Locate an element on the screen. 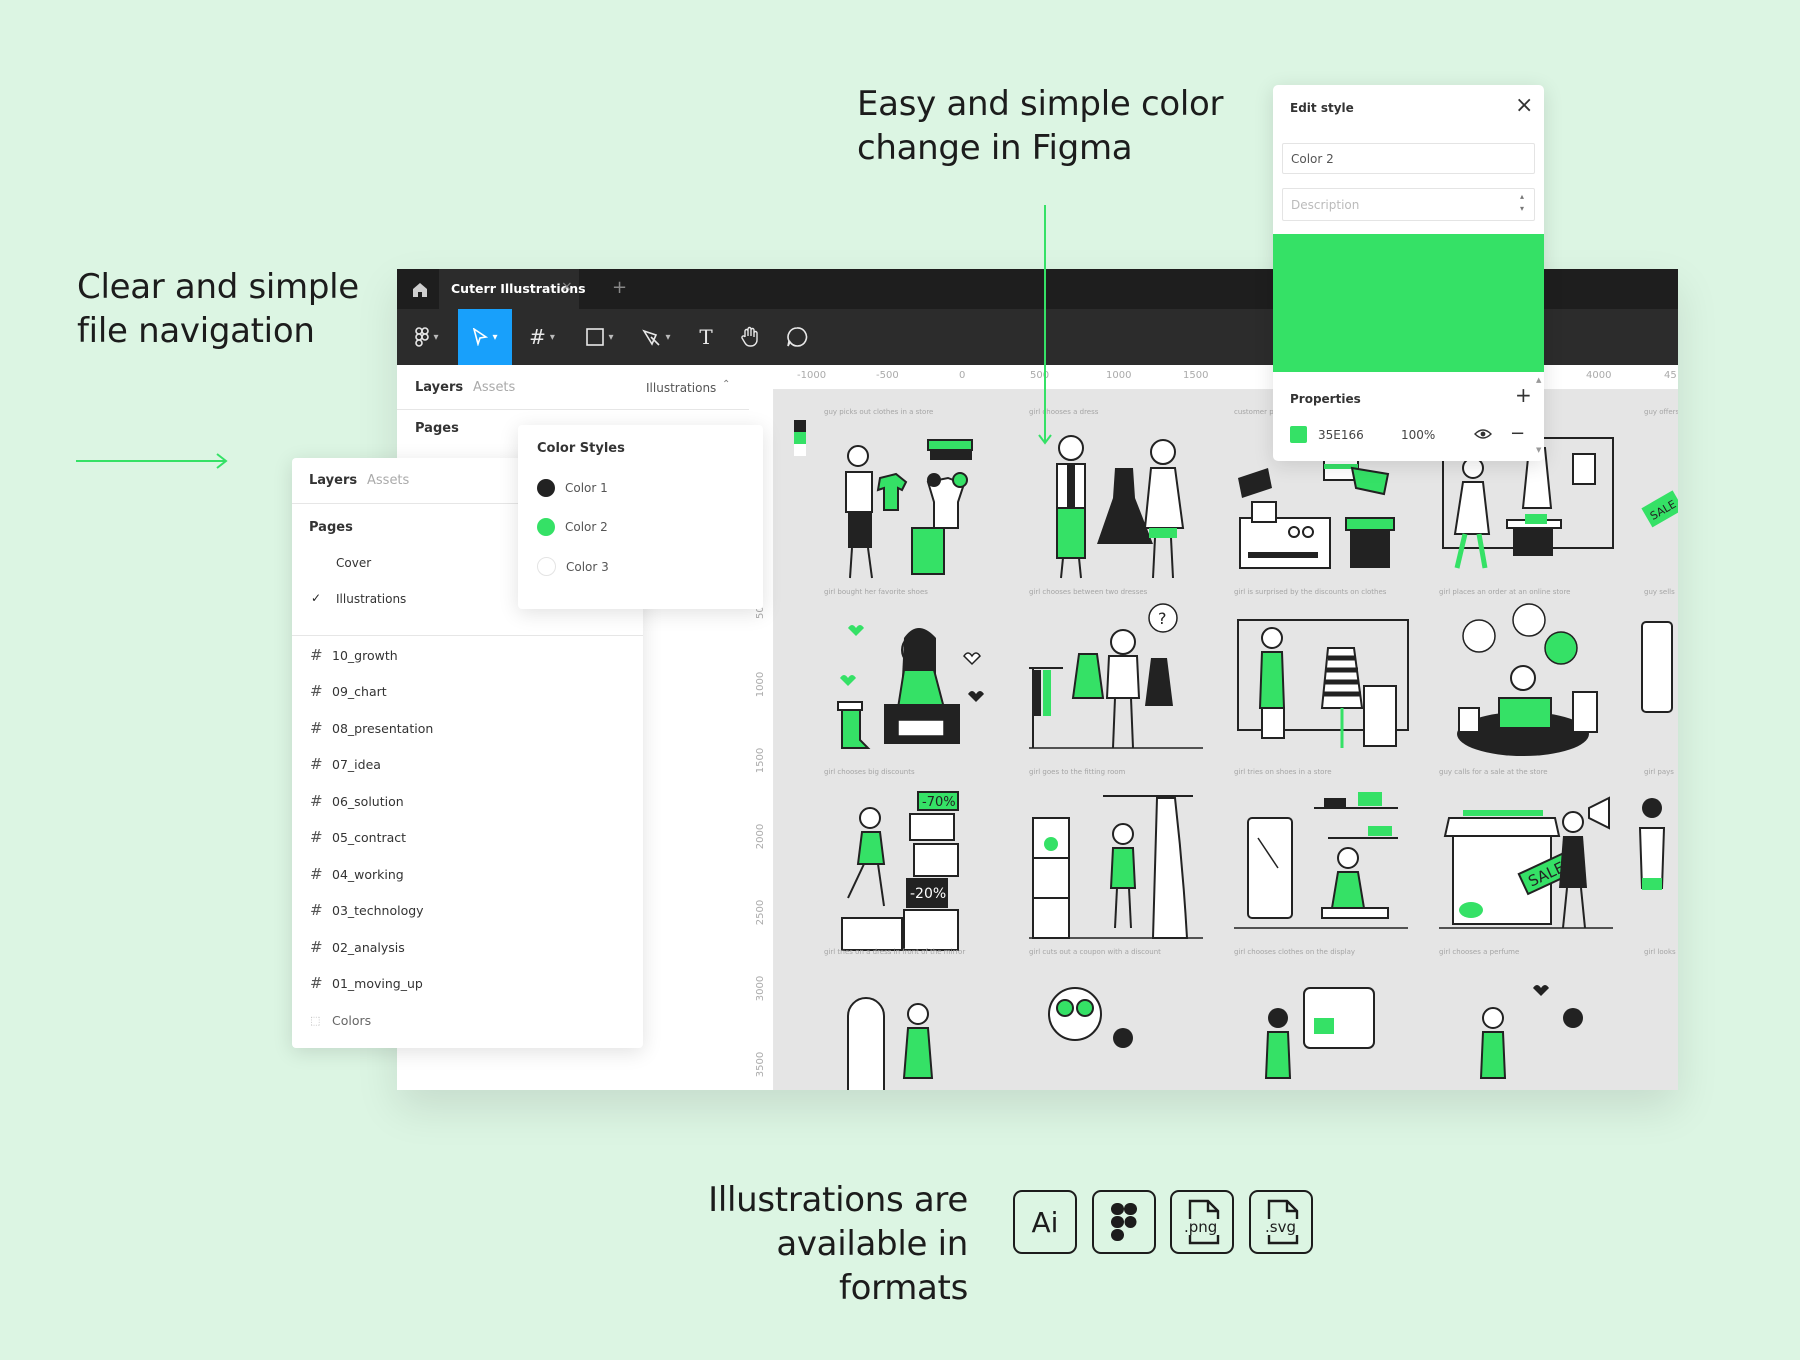 This screenshot has width=1800, height=1360. frame-label: 03_technology is located at coordinates (378, 910).